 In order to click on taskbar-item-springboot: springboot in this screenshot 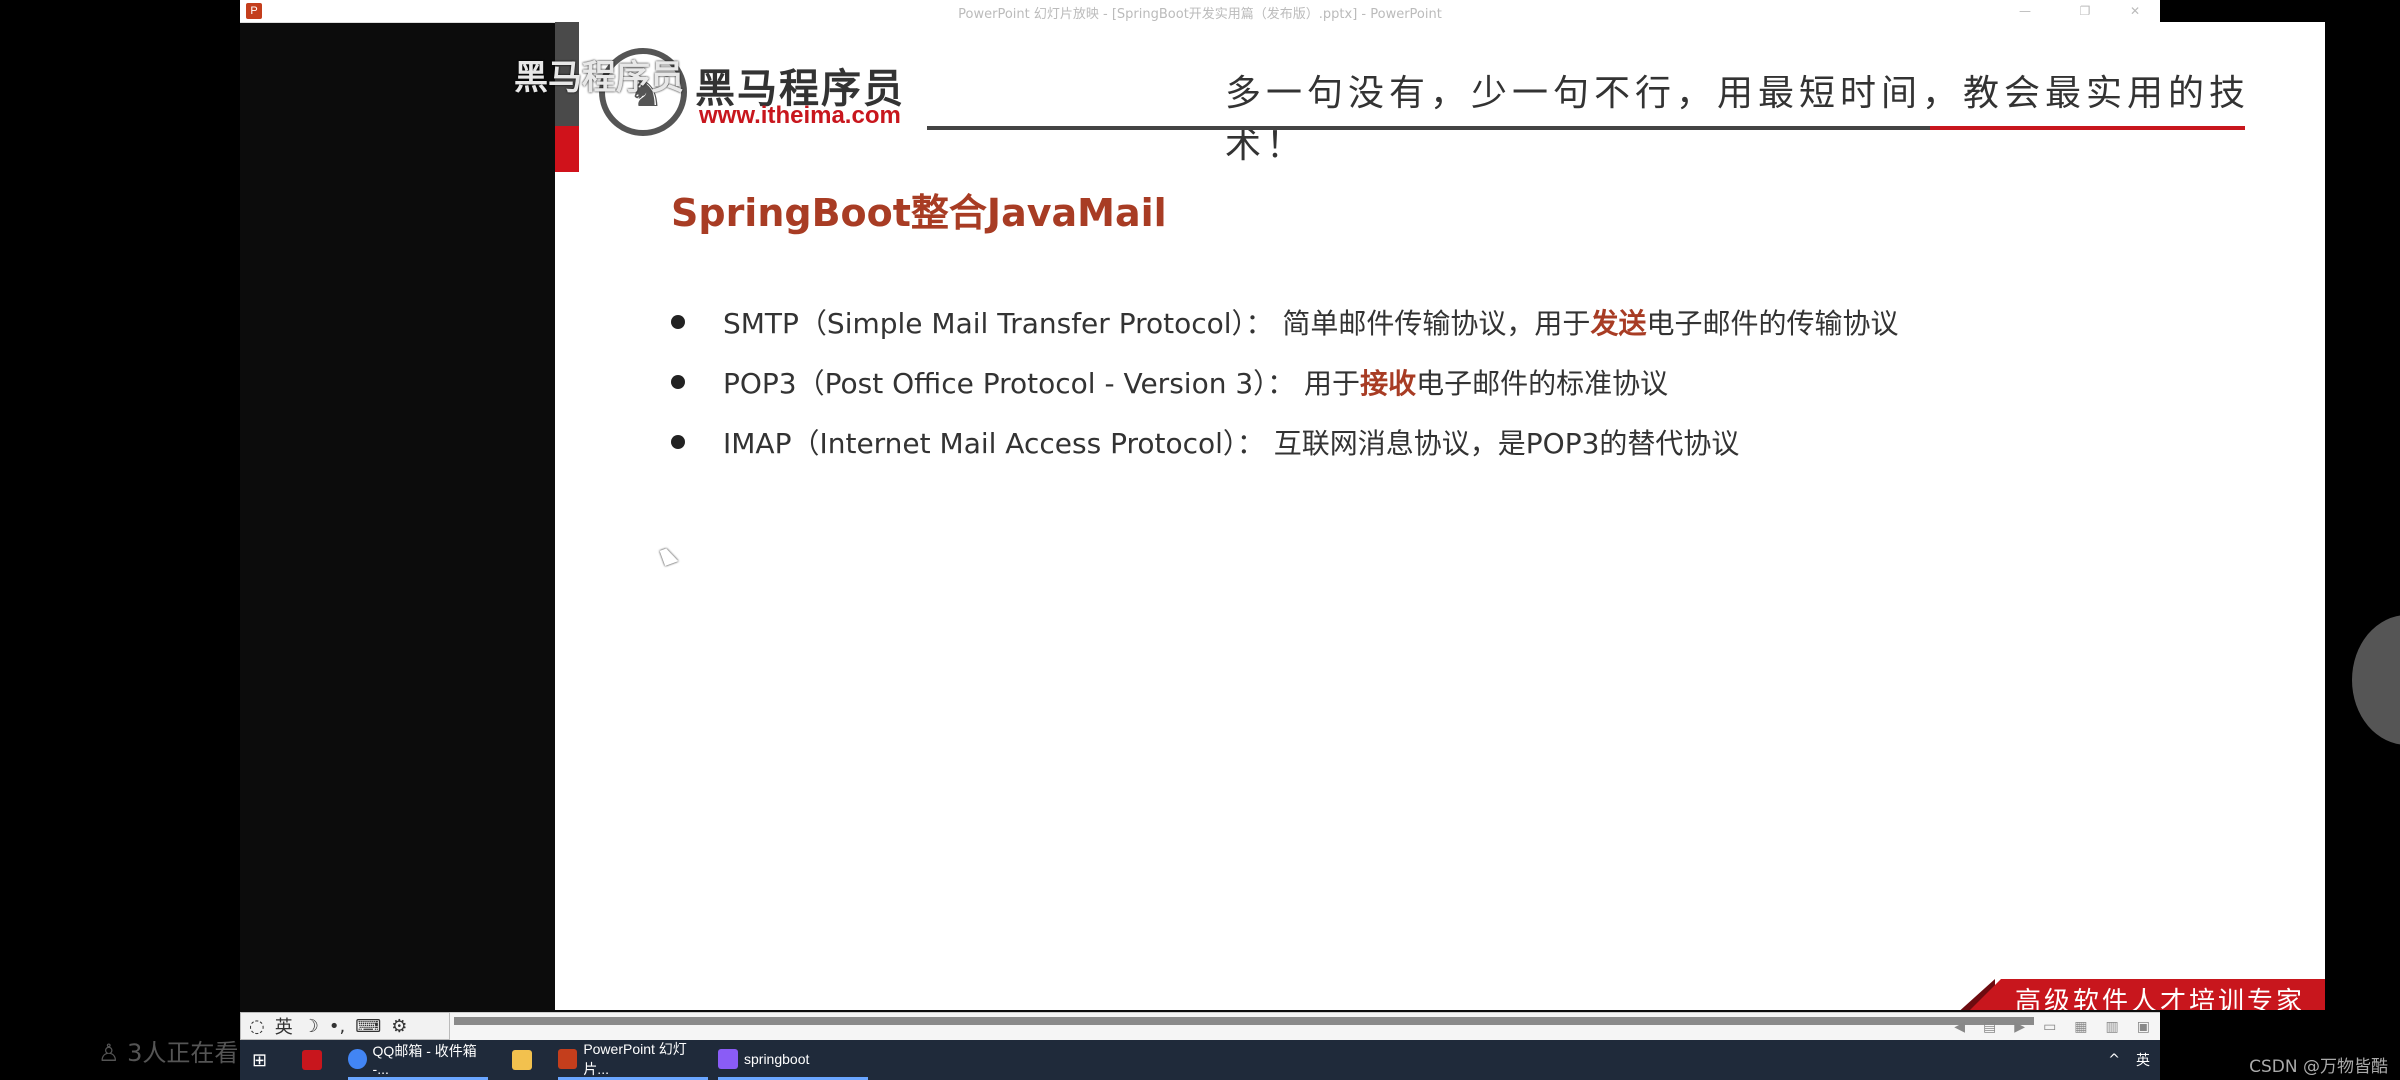, I will do `click(793, 1060)`.